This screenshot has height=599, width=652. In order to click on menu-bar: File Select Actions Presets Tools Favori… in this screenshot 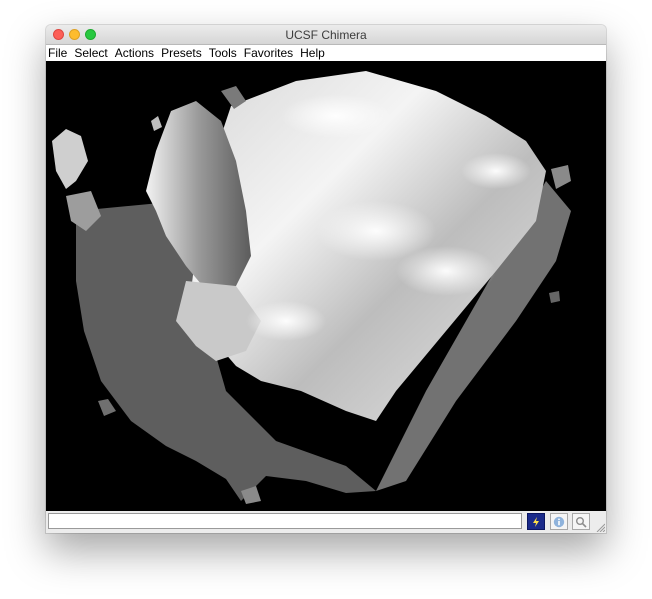, I will do `click(326, 53)`.